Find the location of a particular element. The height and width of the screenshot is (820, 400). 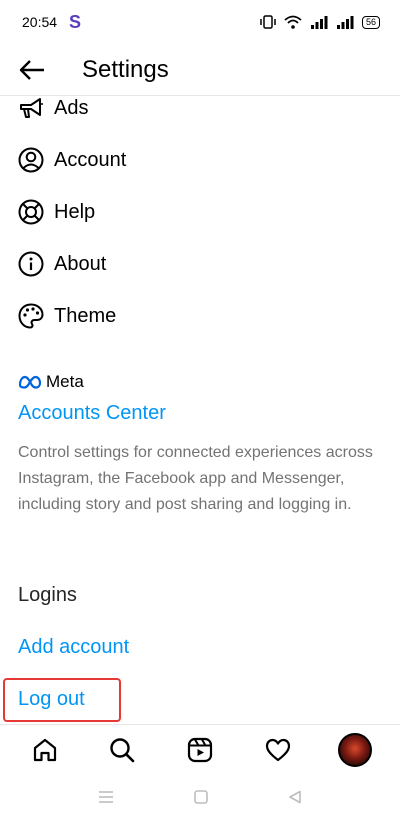

vibrate-icon is located at coordinates (268, 22).